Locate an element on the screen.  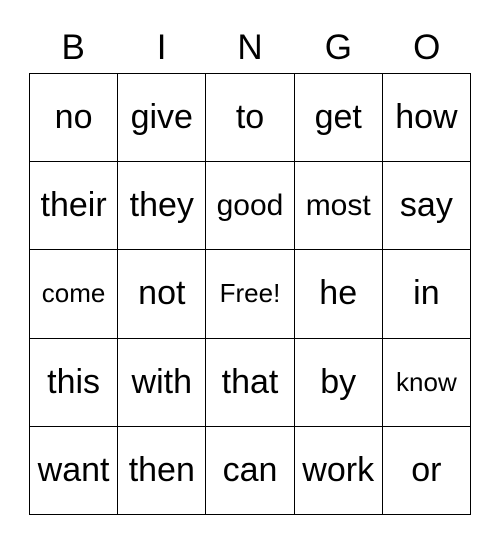
bingo-cell: get is located at coordinates (338, 118).